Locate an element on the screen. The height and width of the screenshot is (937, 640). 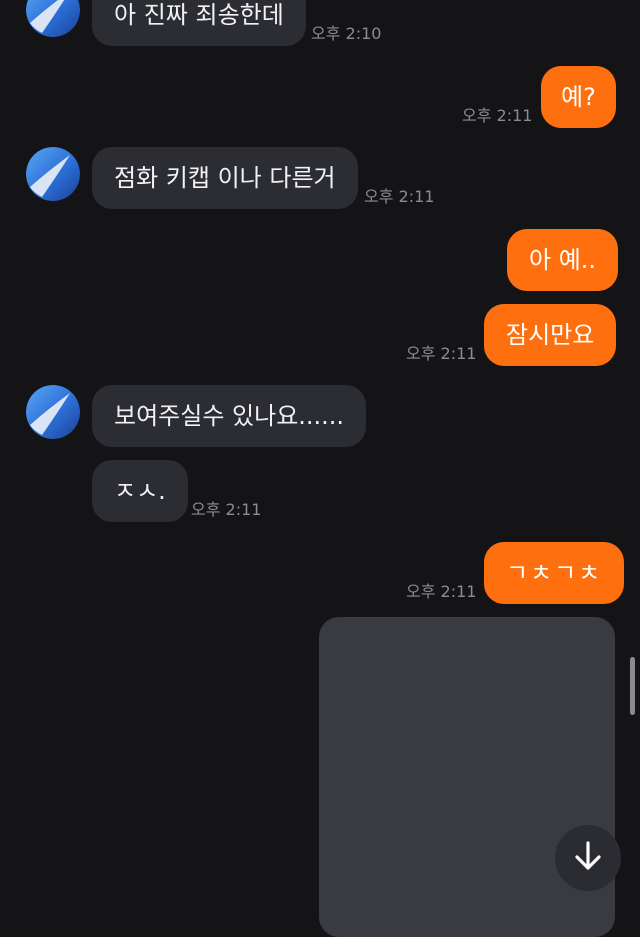
arrow-down-icon is located at coordinates (588, 858).